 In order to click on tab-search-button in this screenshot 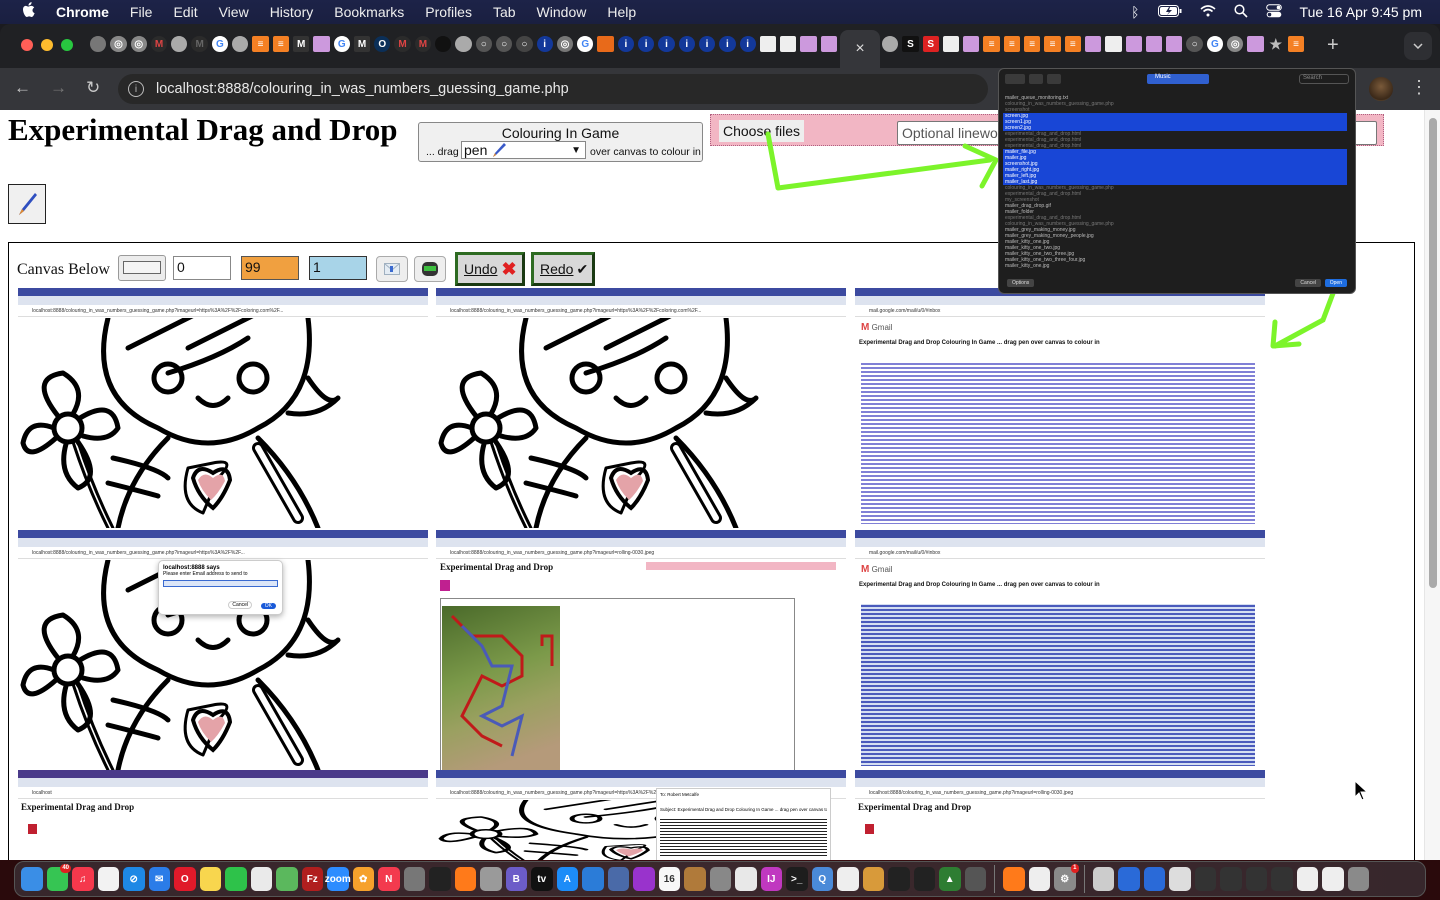, I will do `click(1418, 46)`.